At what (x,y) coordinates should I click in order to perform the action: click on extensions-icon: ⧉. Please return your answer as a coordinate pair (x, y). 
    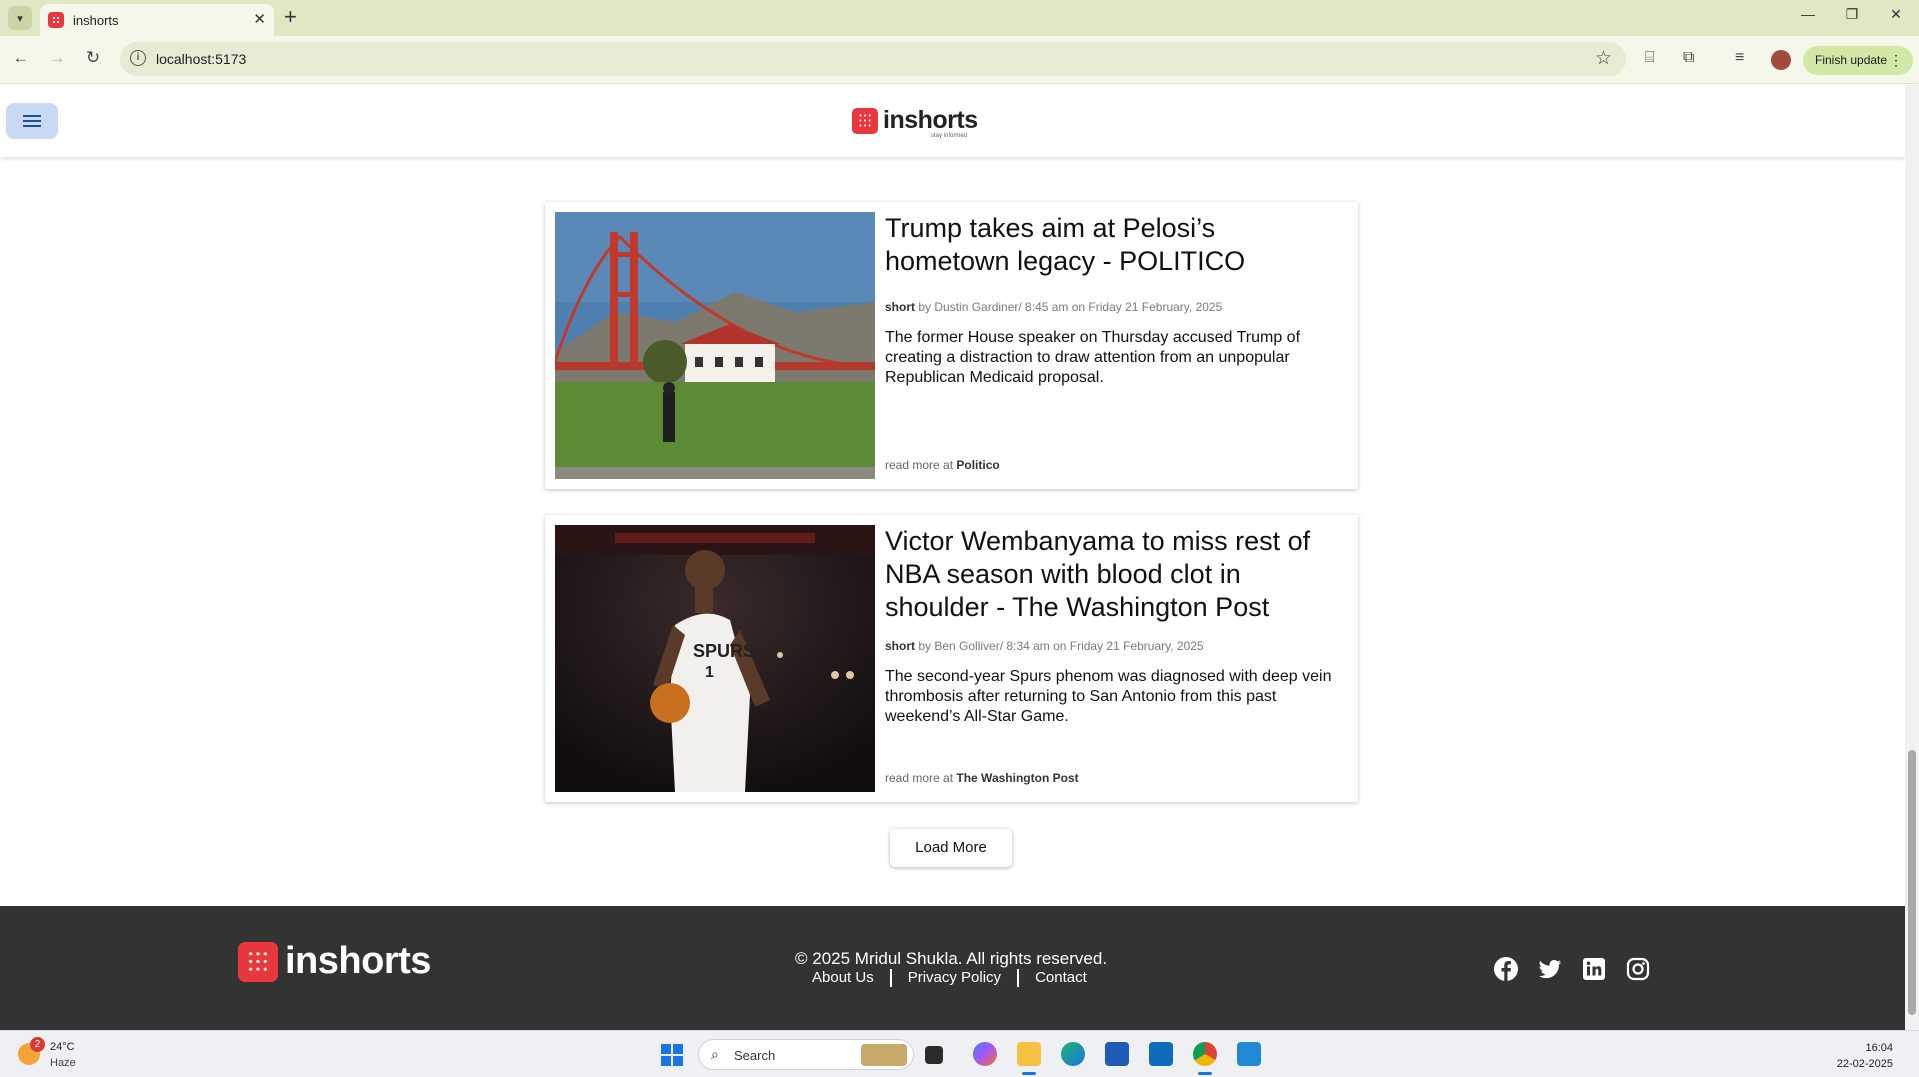
    Looking at the image, I should click on (1688, 58).